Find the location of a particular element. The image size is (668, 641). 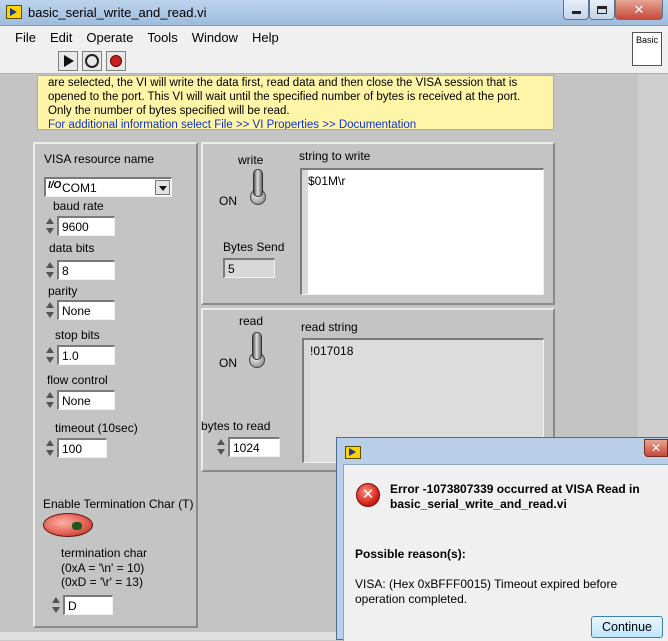

string-to-write-value: $01M\r is located at coordinates (327, 181).